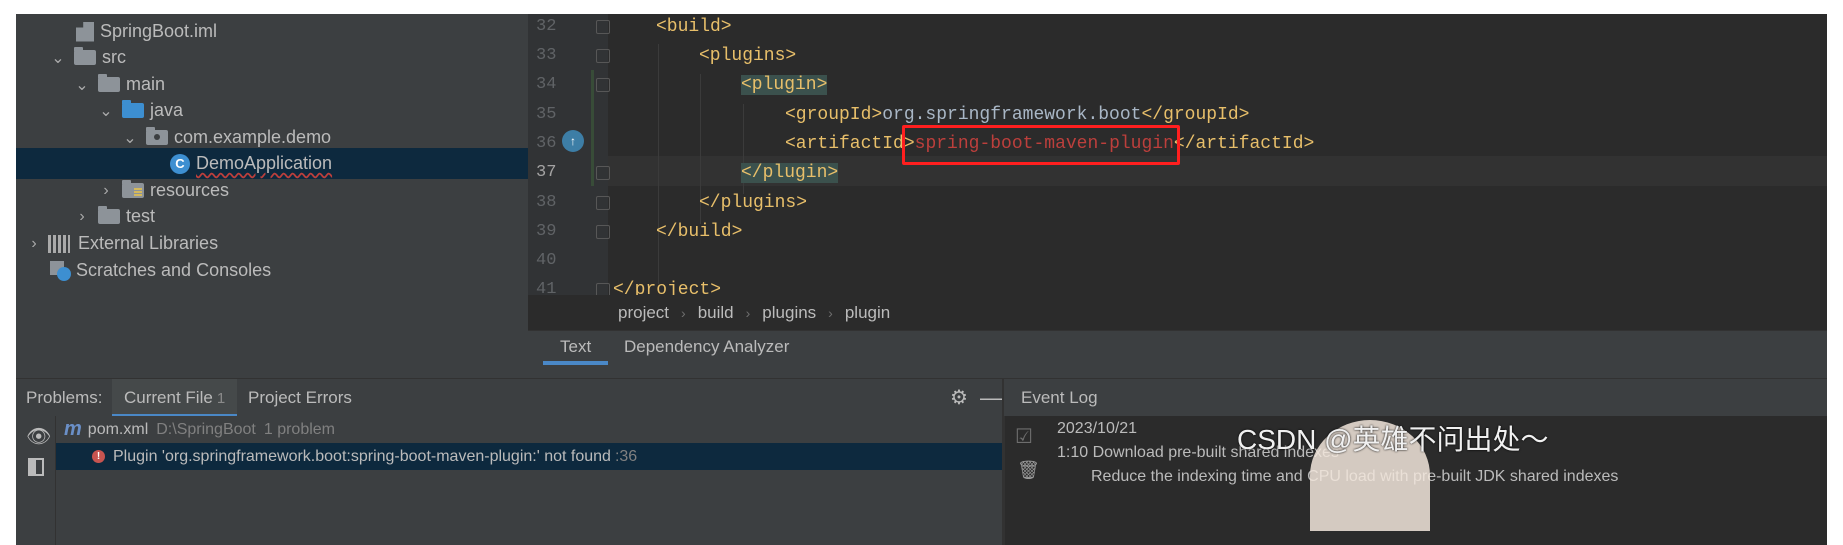 The height and width of the screenshot is (545, 1843). I want to click on problem-count: 1, so click(221, 398).